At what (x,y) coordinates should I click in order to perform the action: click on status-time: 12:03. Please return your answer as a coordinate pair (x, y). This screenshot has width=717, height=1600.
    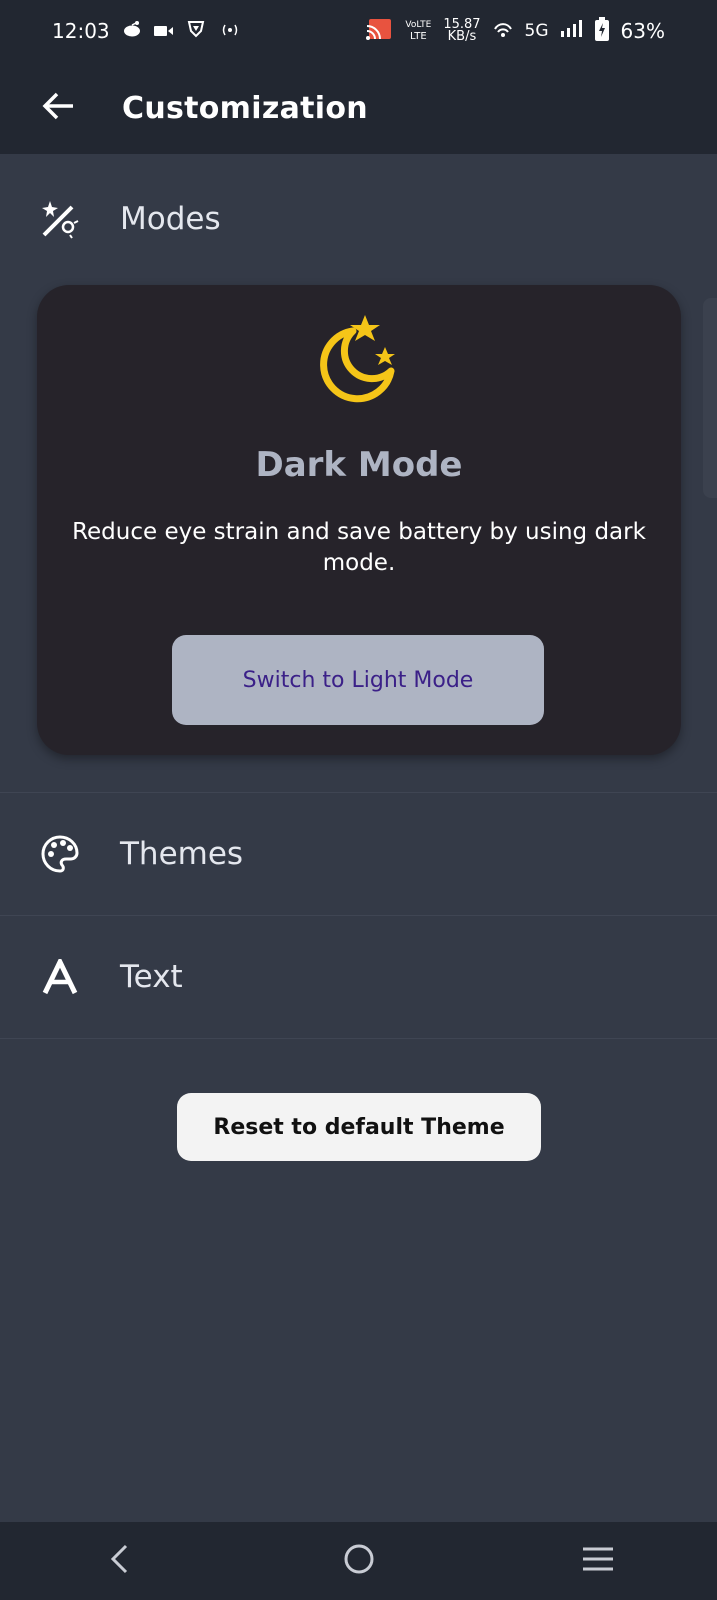
    Looking at the image, I should click on (81, 31).